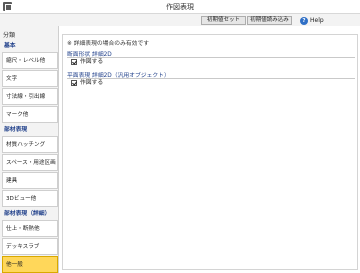 This screenshot has width=360, height=273. What do you see at coordinates (30, 96) in the screenshot?
I see `sidebar-item-dimension-leader: 寸法線・引出線` at bounding box center [30, 96].